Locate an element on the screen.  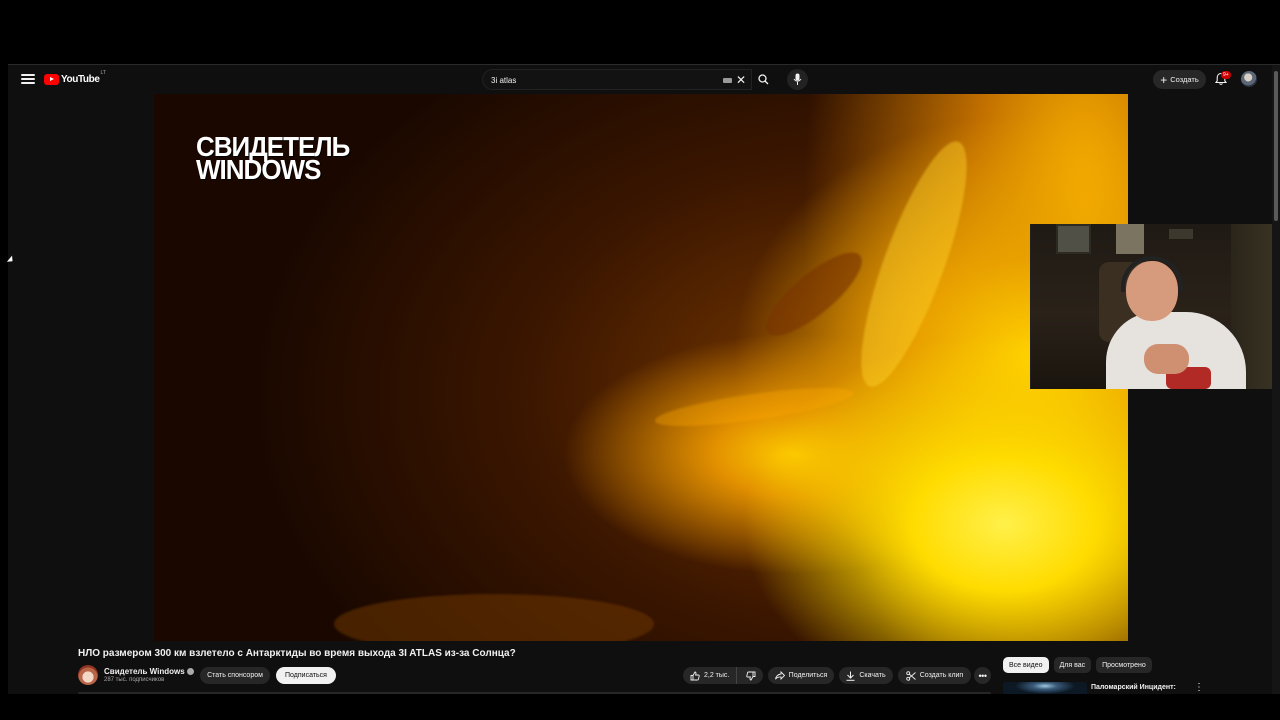
clip-label: Создать клип is located at coordinates (941, 675).